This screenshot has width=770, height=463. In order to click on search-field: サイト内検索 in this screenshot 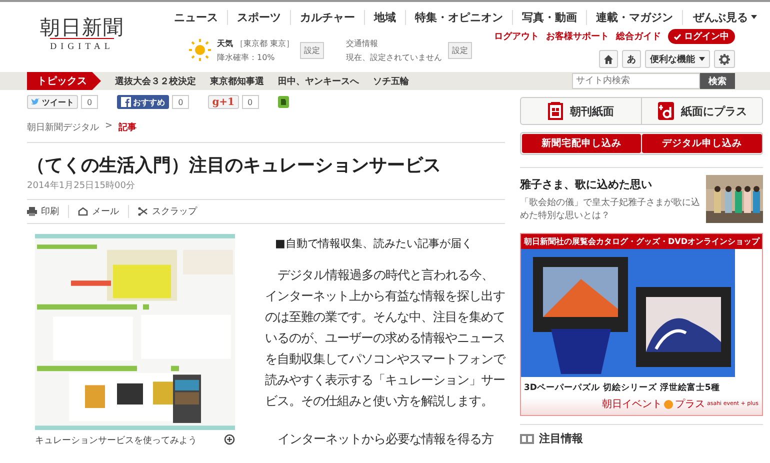, I will do `click(636, 81)`.